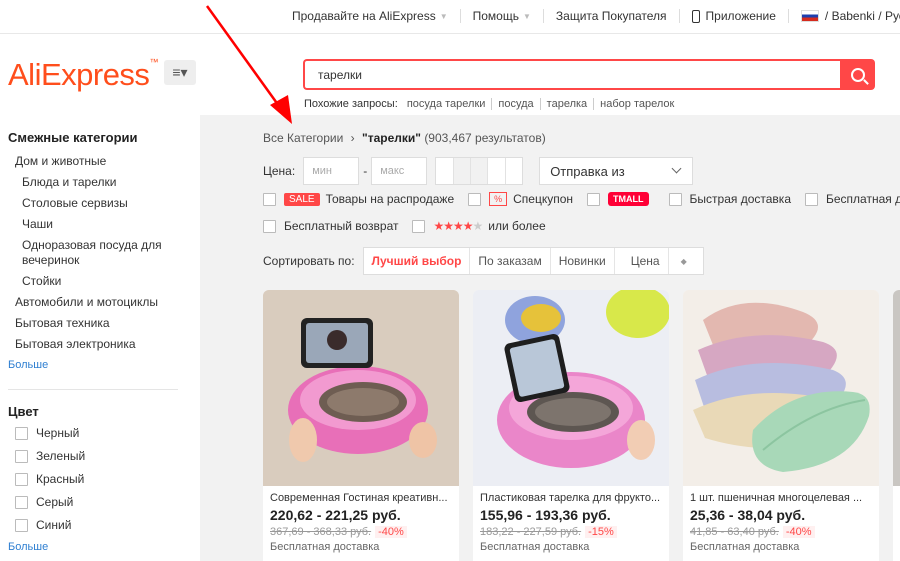 The width and height of the screenshot is (900, 561). What do you see at coordinates (479, 171) in the screenshot?
I see `price-histogram` at bounding box center [479, 171].